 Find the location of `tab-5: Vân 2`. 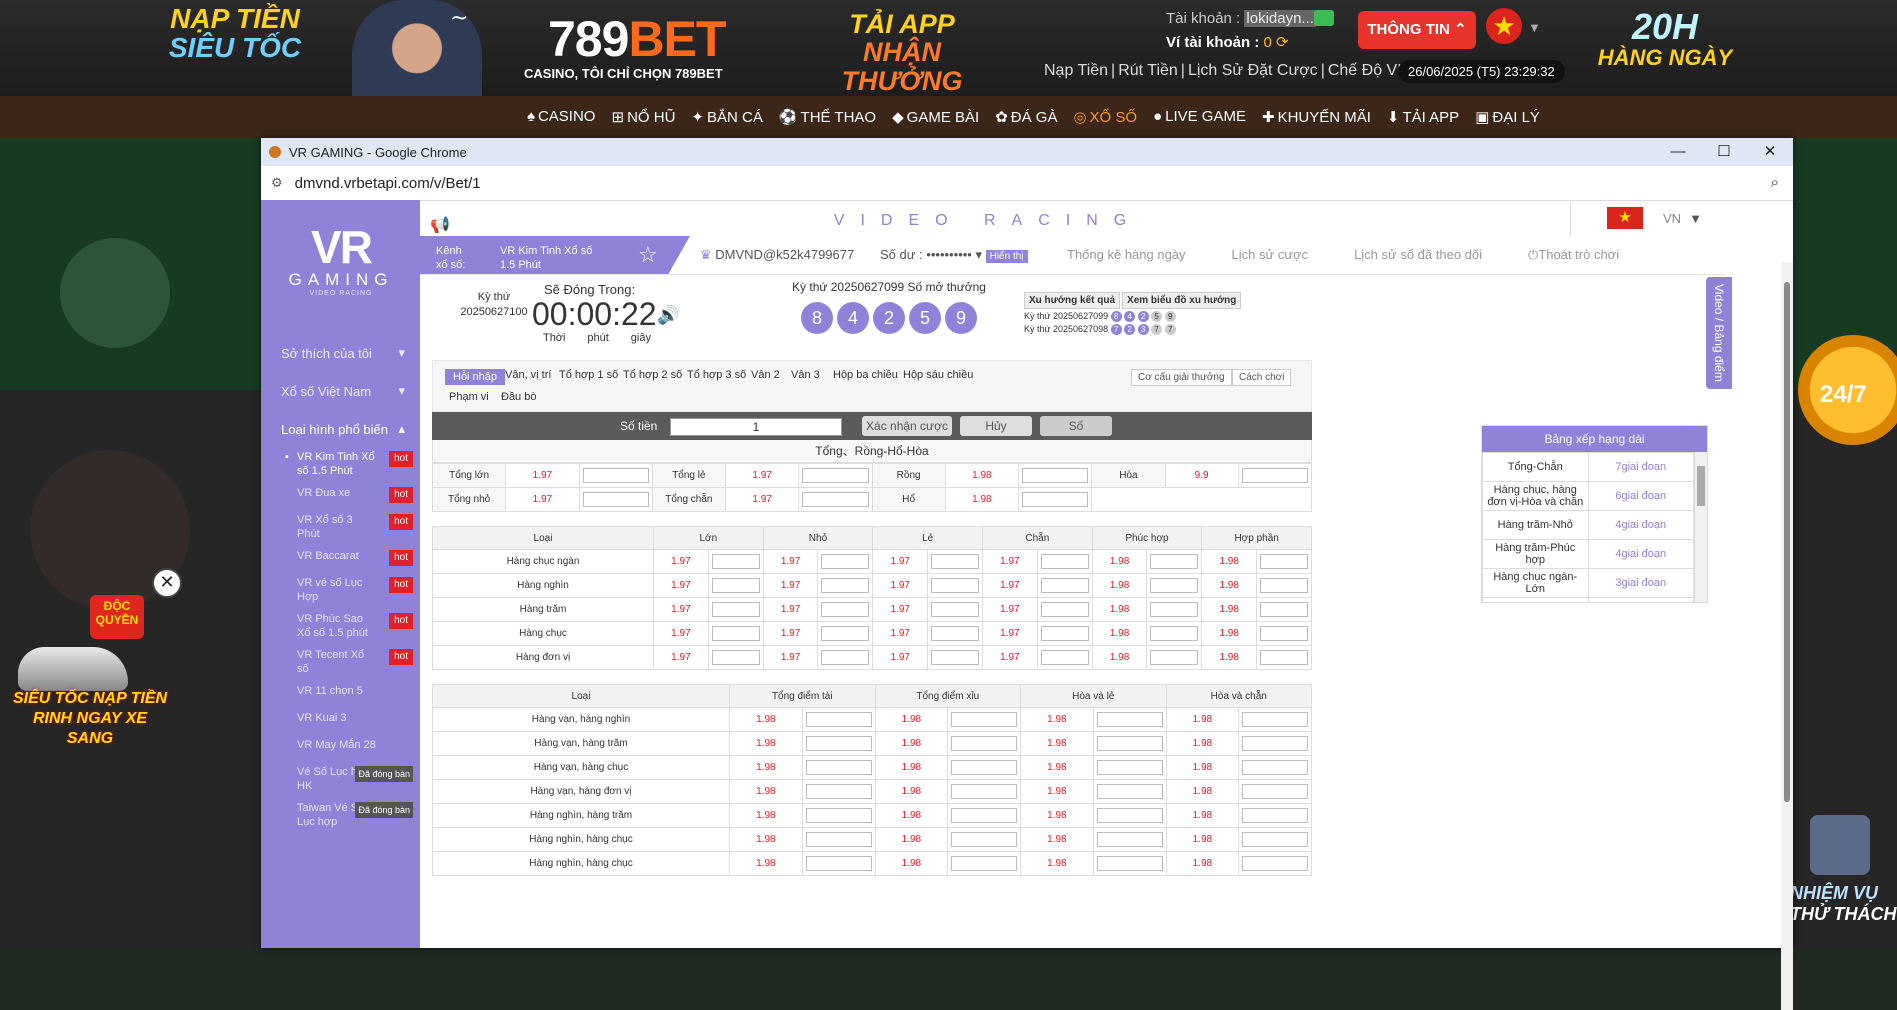

tab-5: Vân 2 is located at coordinates (765, 375).